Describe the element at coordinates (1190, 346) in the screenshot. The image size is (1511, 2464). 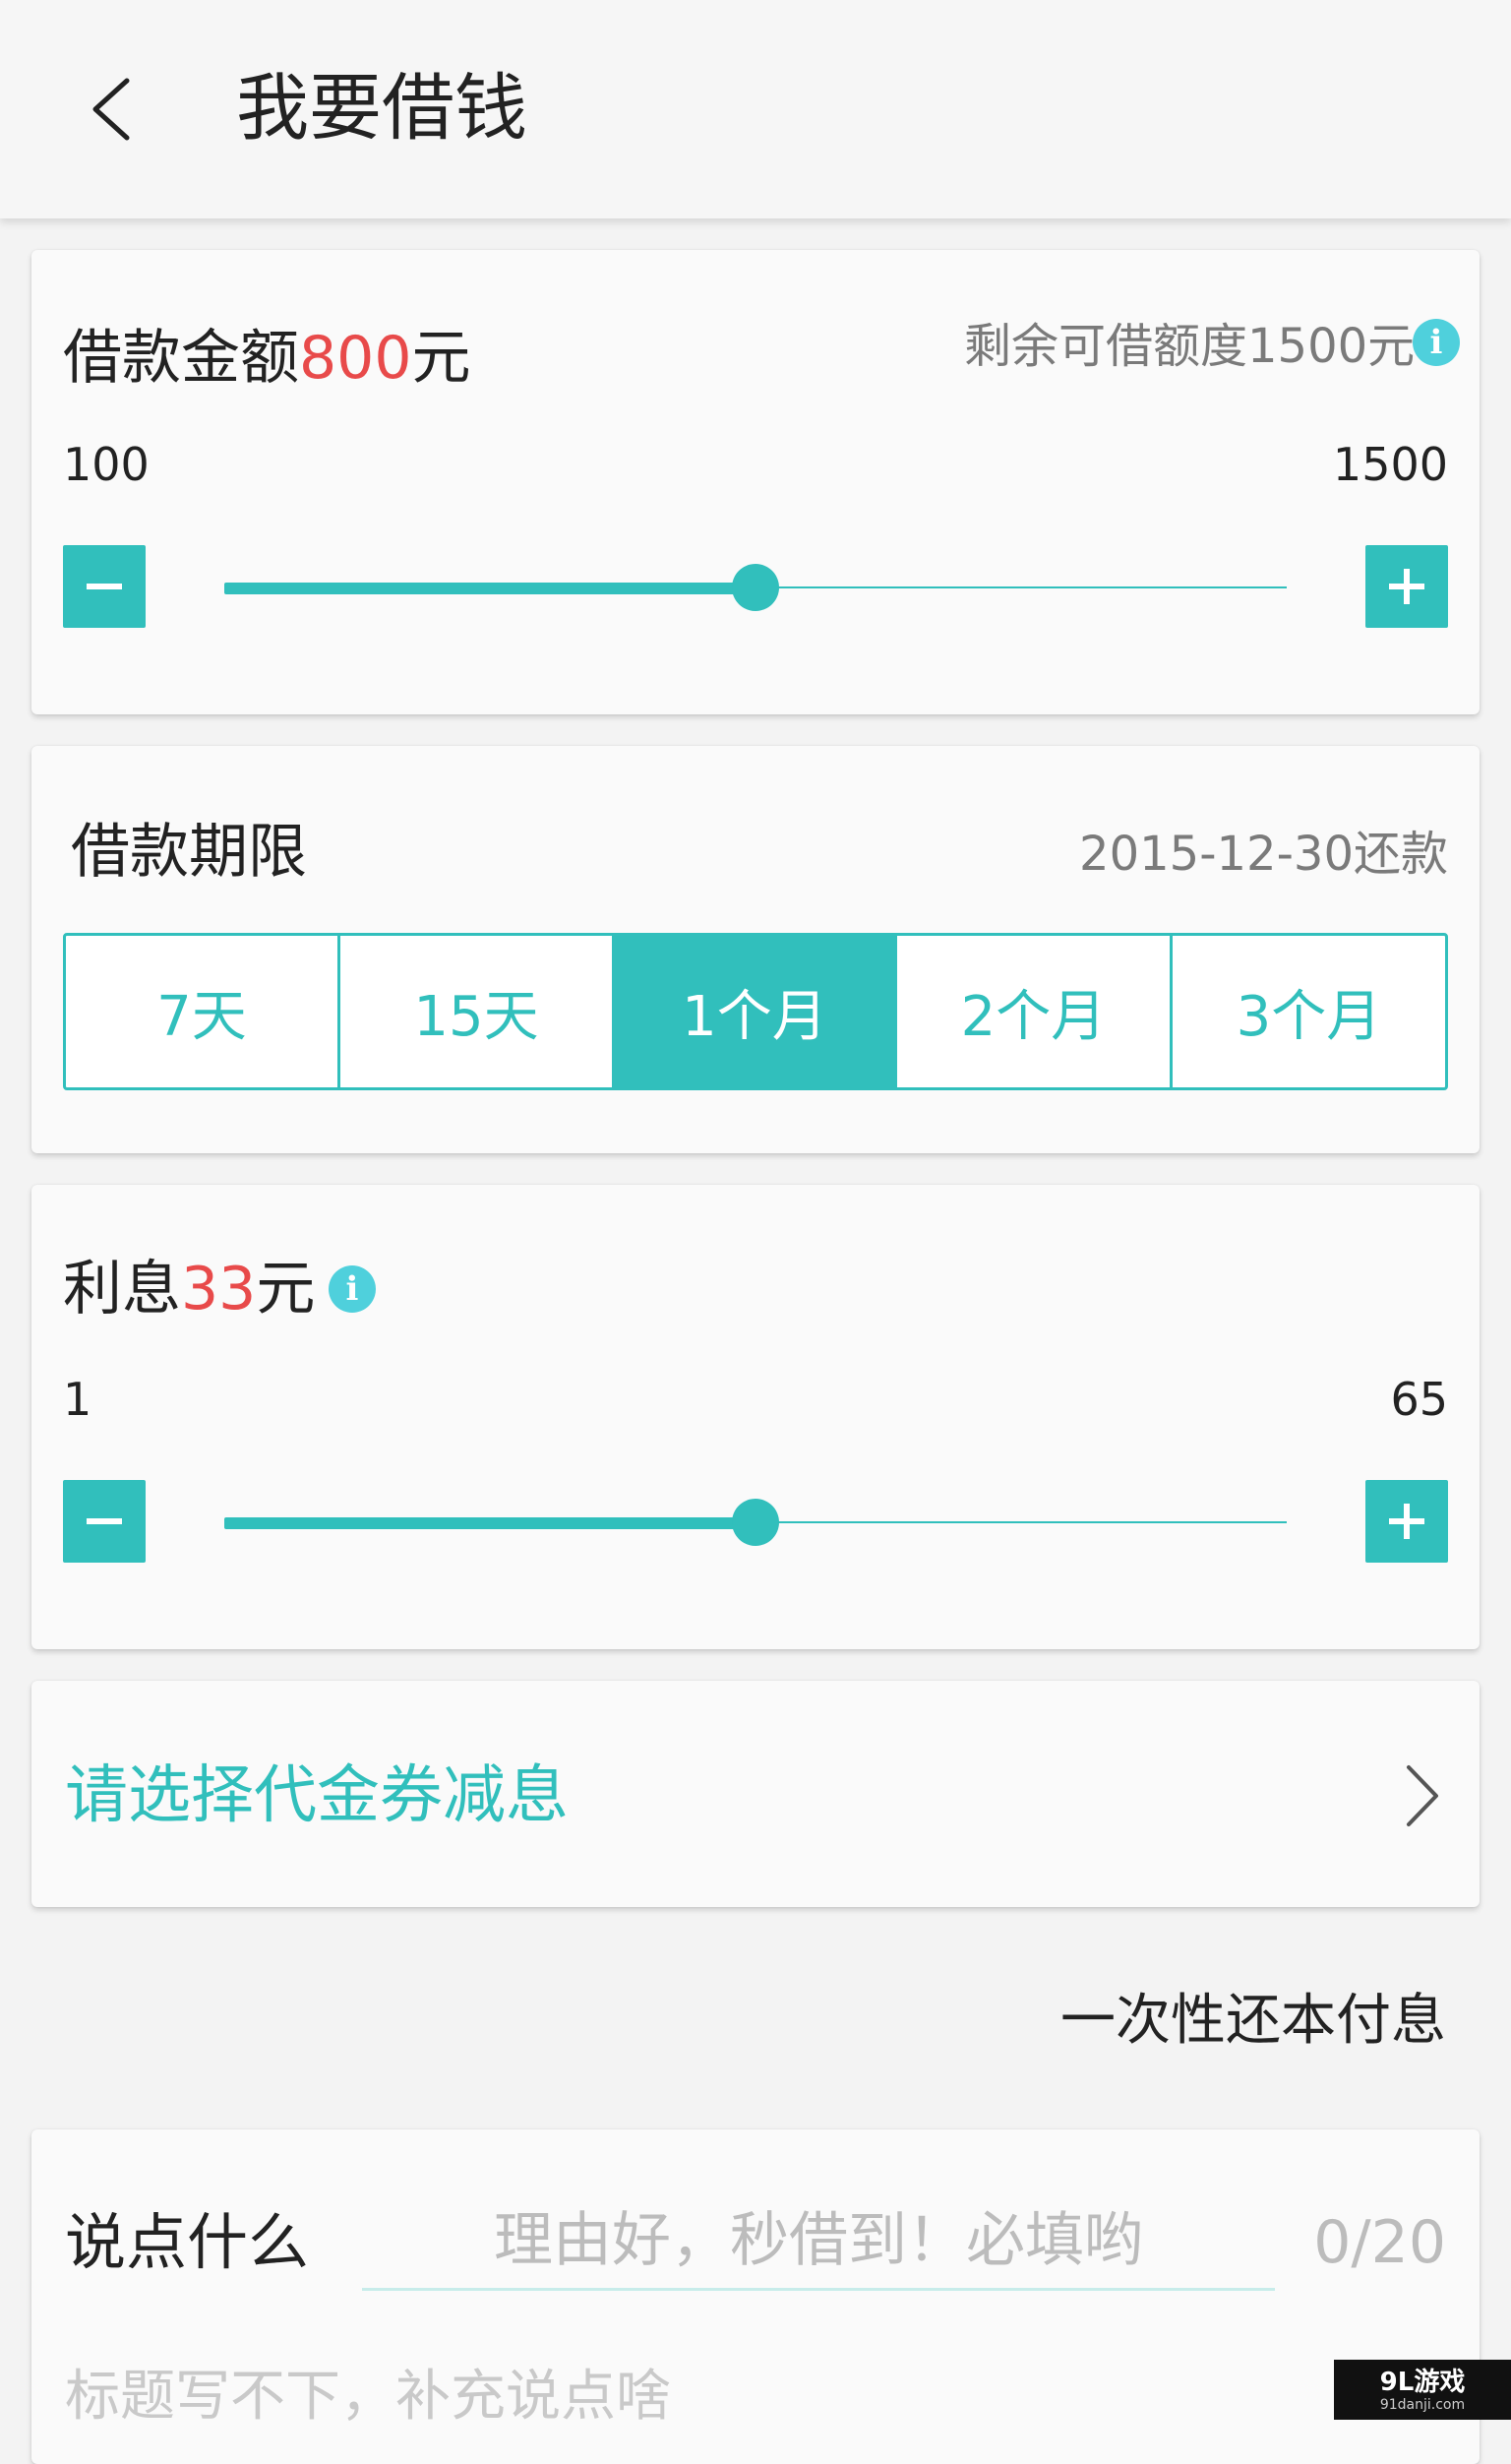
I see `remaining-credit-text: 剩余可借额度1500元` at that location.